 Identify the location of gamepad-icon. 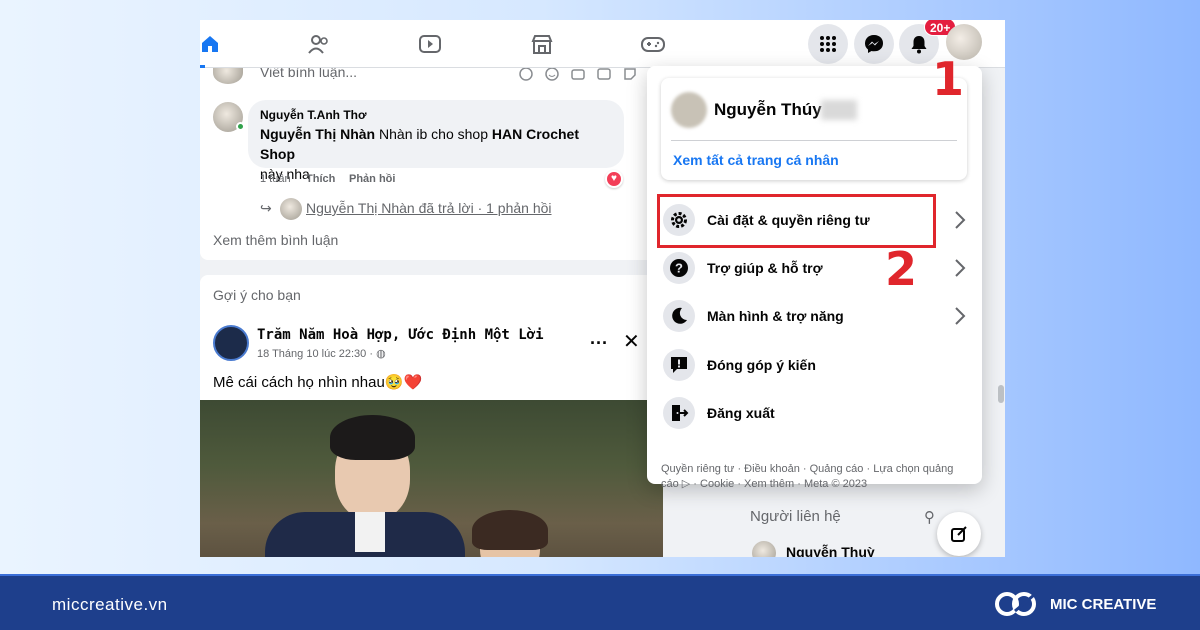
(653, 44).